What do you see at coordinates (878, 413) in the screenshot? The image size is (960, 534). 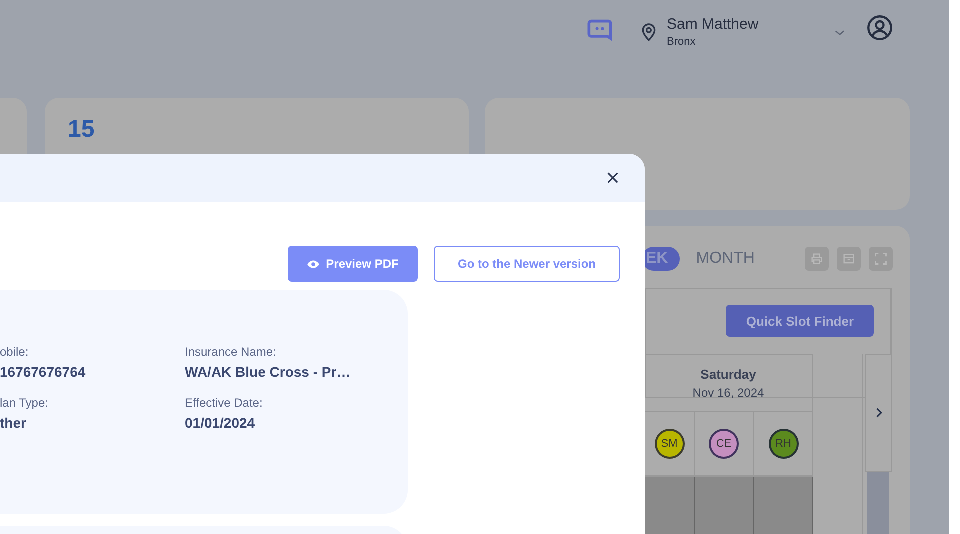 I see `next-button` at bounding box center [878, 413].